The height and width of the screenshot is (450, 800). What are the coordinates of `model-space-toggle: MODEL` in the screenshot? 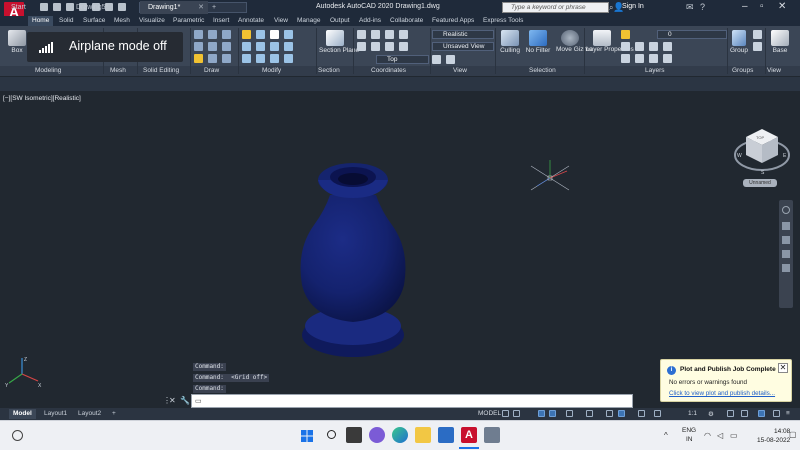 It's located at (489, 413).